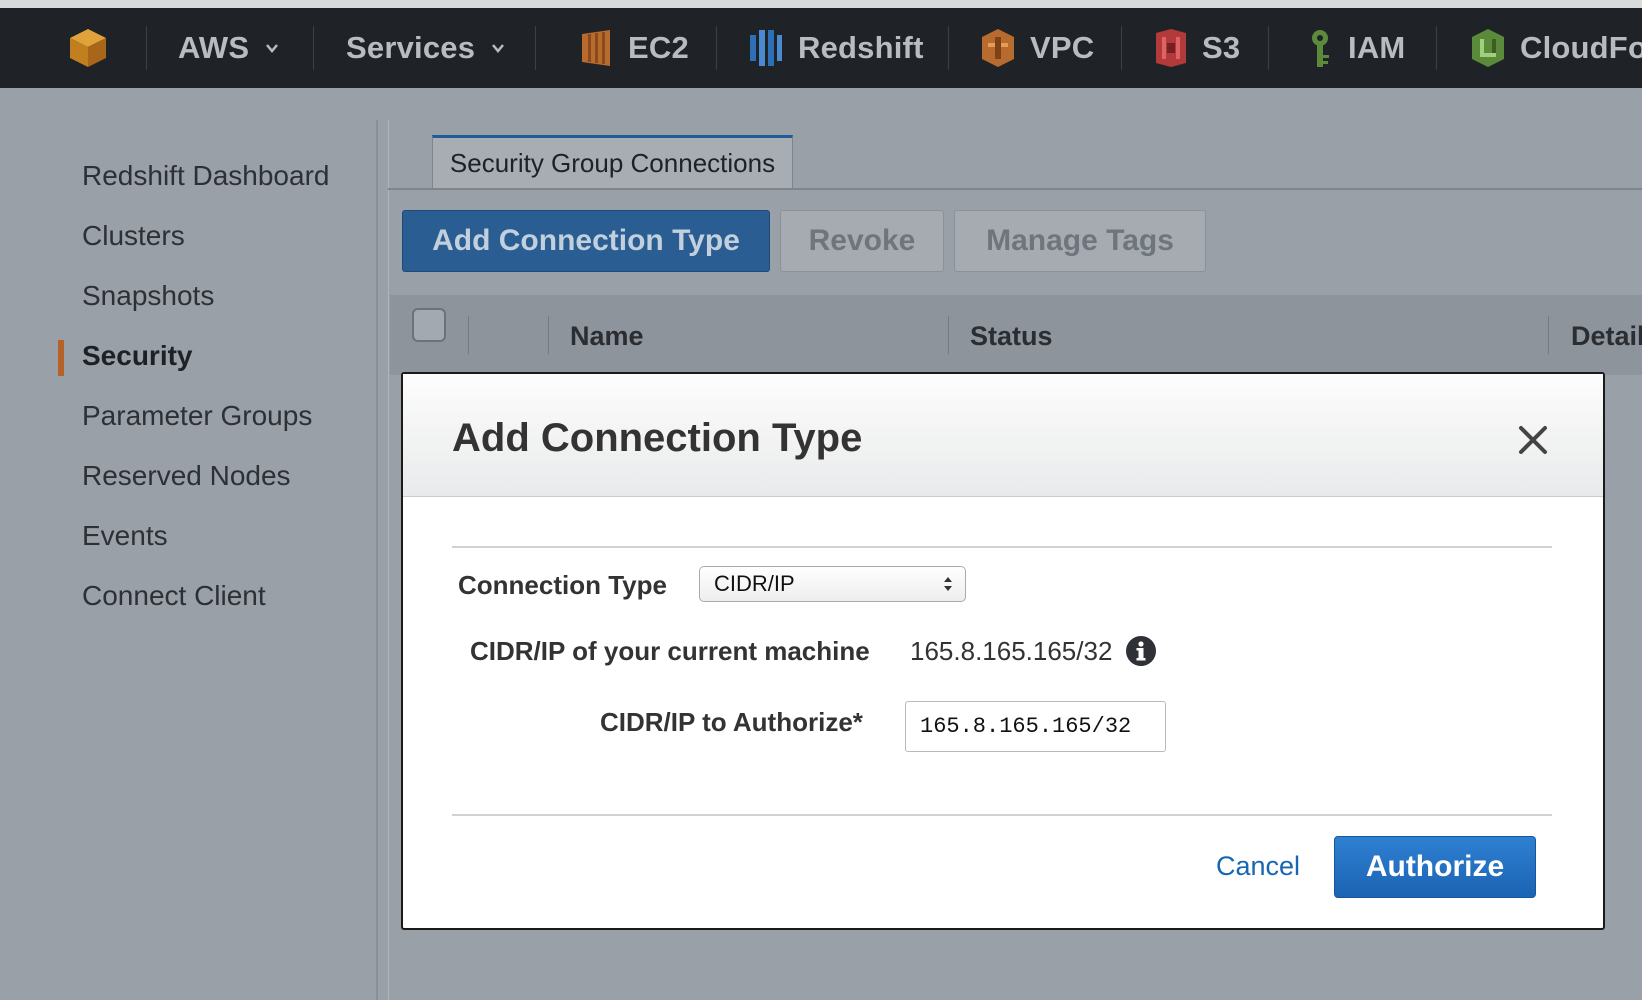 The width and height of the screenshot is (1642, 1000). I want to click on sidebar-item-snapshots: Snapshots, so click(148, 296).